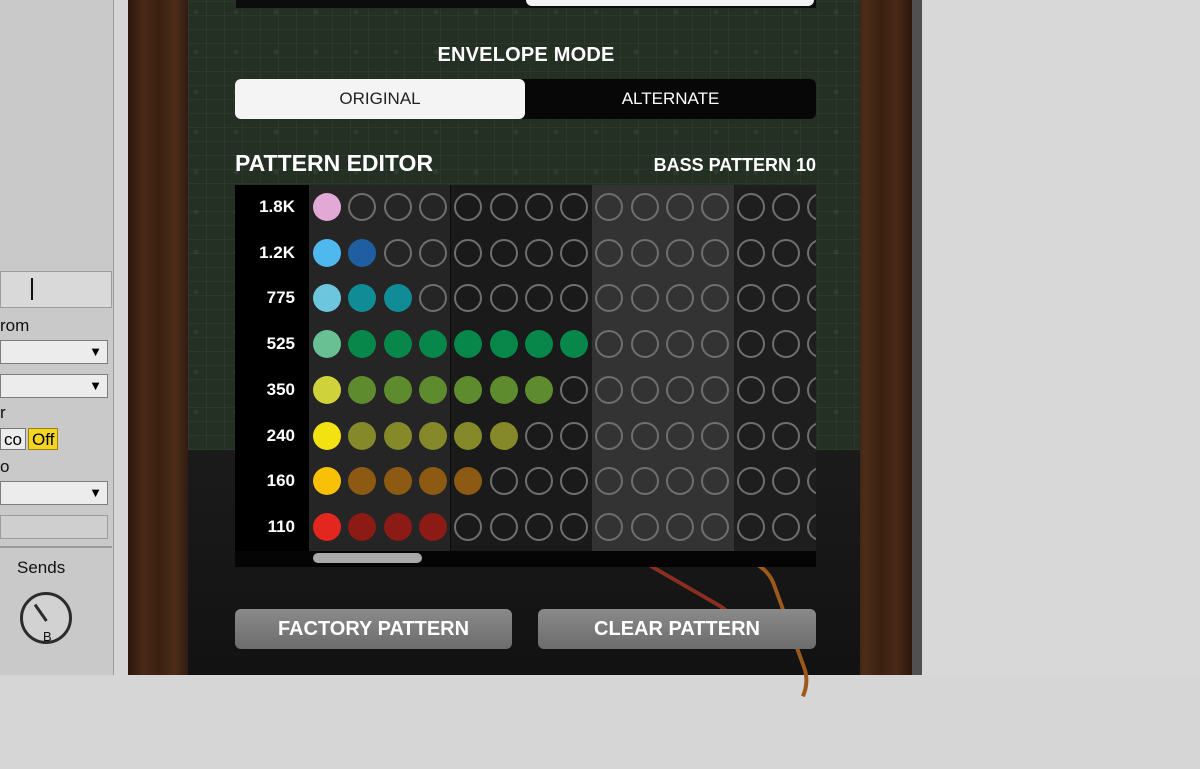 This screenshot has width=1200, height=769. I want to click on envelope-alternate-button: ALTERNATE, so click(670, 99).